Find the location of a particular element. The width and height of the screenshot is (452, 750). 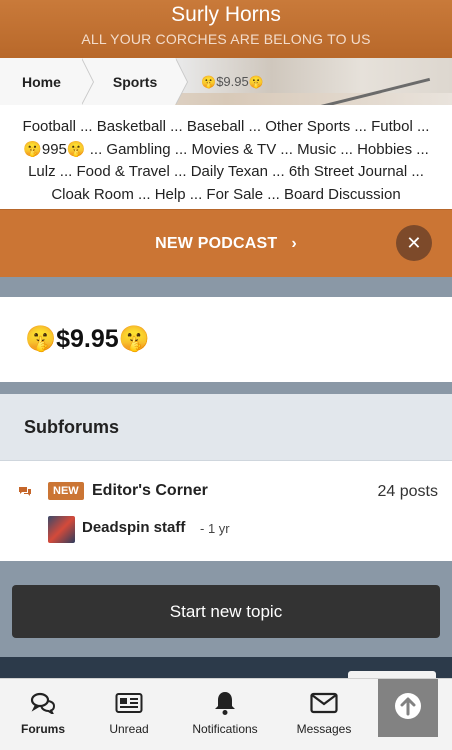

breadcrumb: Home Sports 🤫 $9.95 🤫 is located at coordinates (226, 81).